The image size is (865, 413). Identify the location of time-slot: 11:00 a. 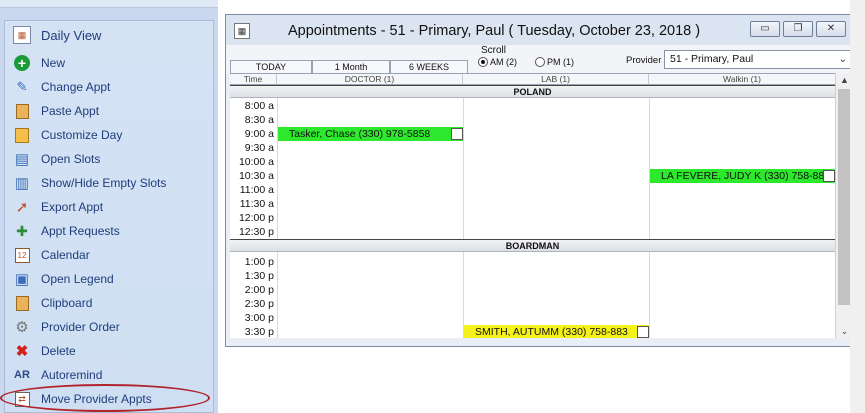
(256, 190).